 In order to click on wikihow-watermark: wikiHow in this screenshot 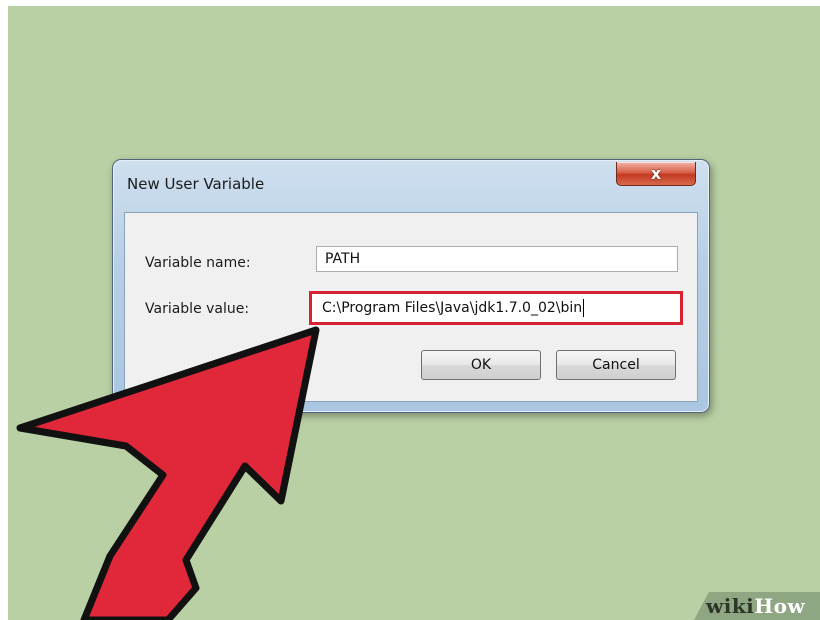, I will do `click(755, 606)`.